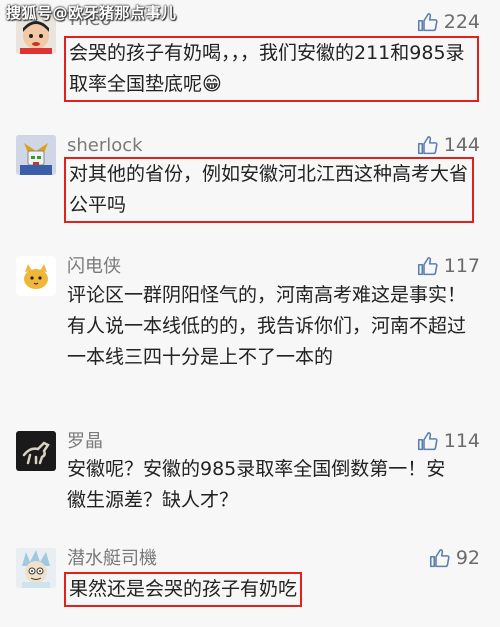  I want to click on like-button: 92, so click(454, 558).